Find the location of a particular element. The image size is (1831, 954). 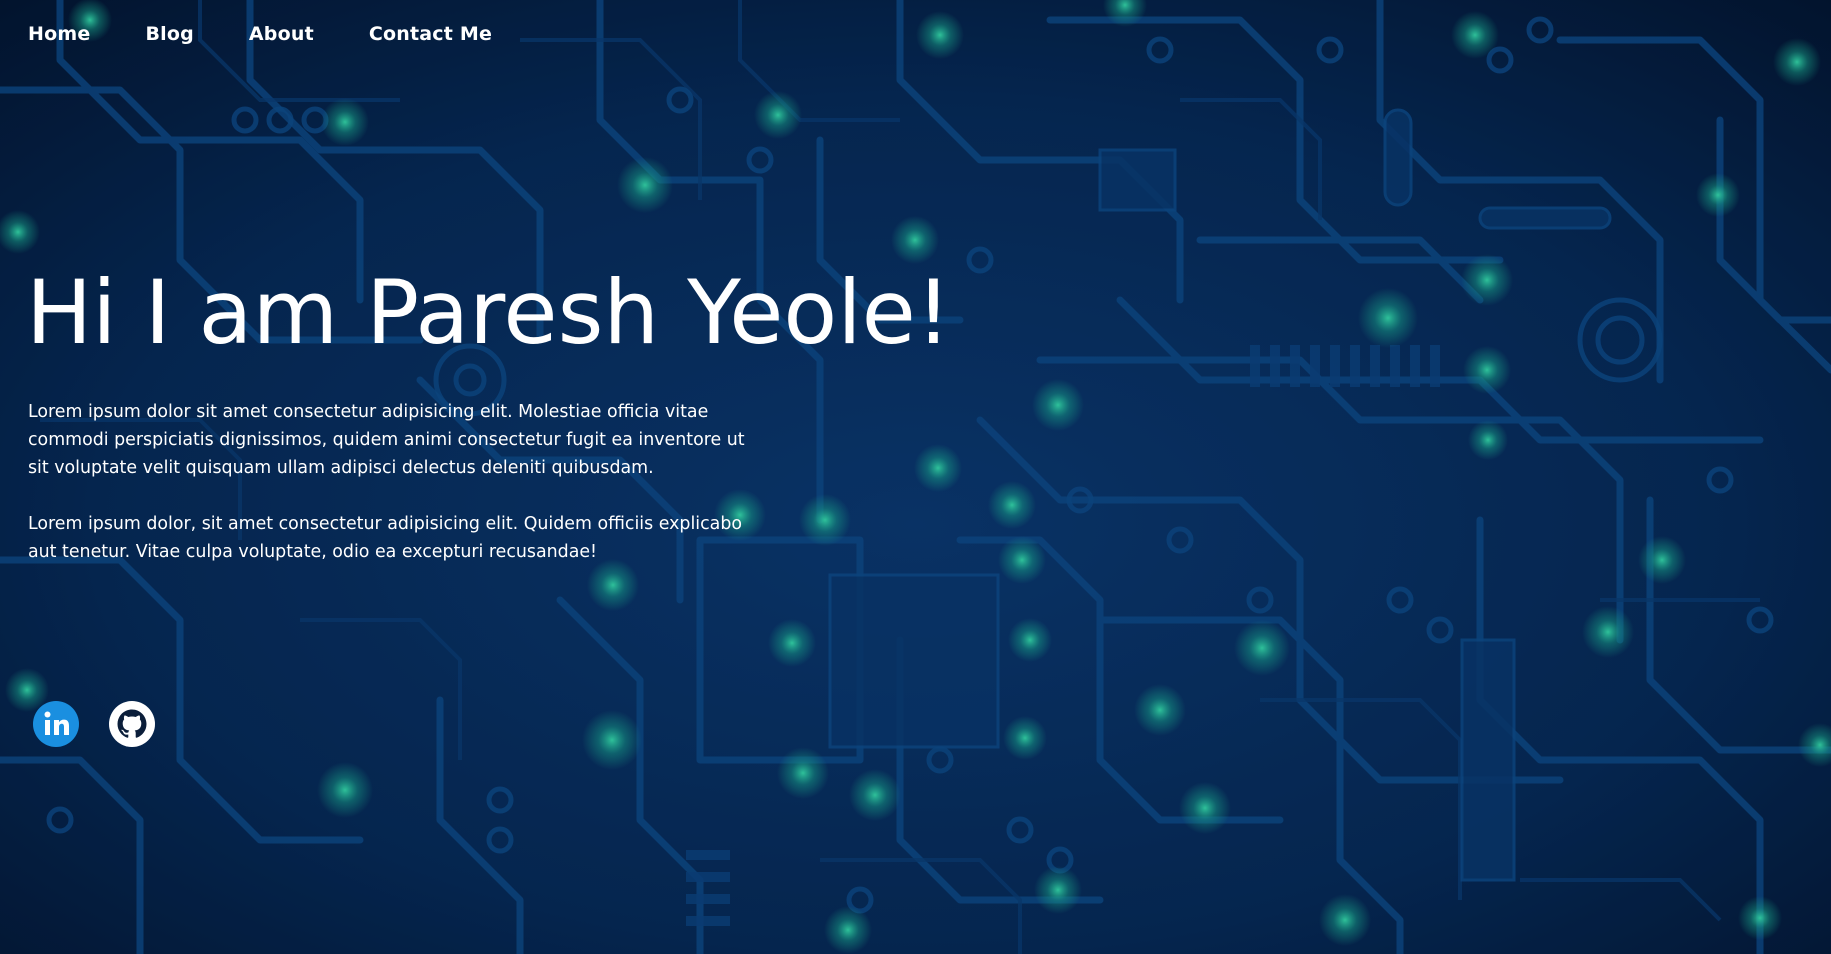

social-links is located at coordinates (94, 724).